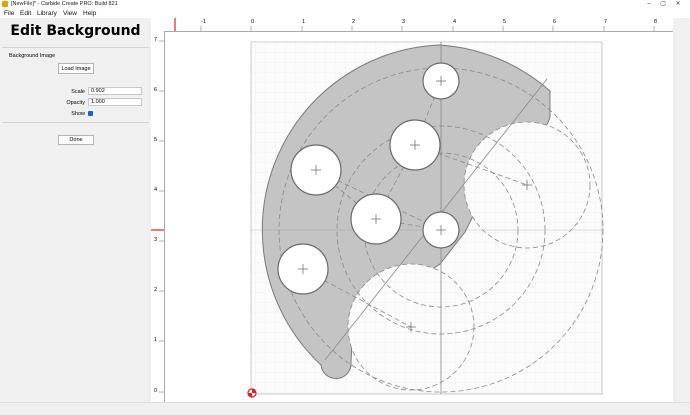  What do you see at coordinates (203, 22) in the screenshot?
I see `ruler-label: -1` at bounding box center [203, 22].